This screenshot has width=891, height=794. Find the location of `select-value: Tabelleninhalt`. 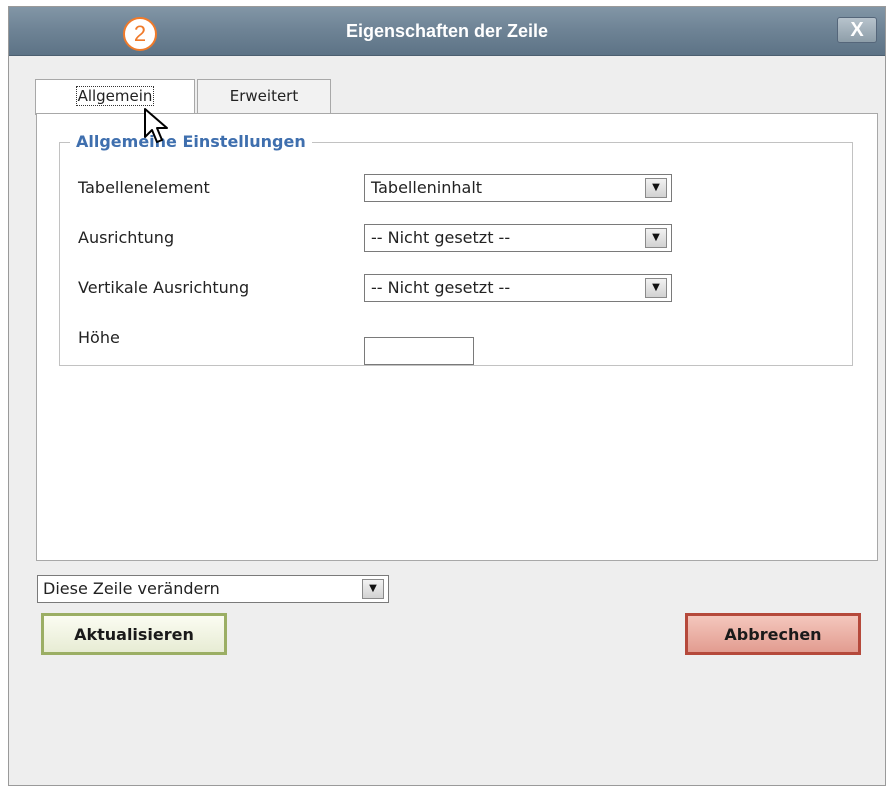

select-value: Tabelleninhalt is located at coordinates (427, 187).